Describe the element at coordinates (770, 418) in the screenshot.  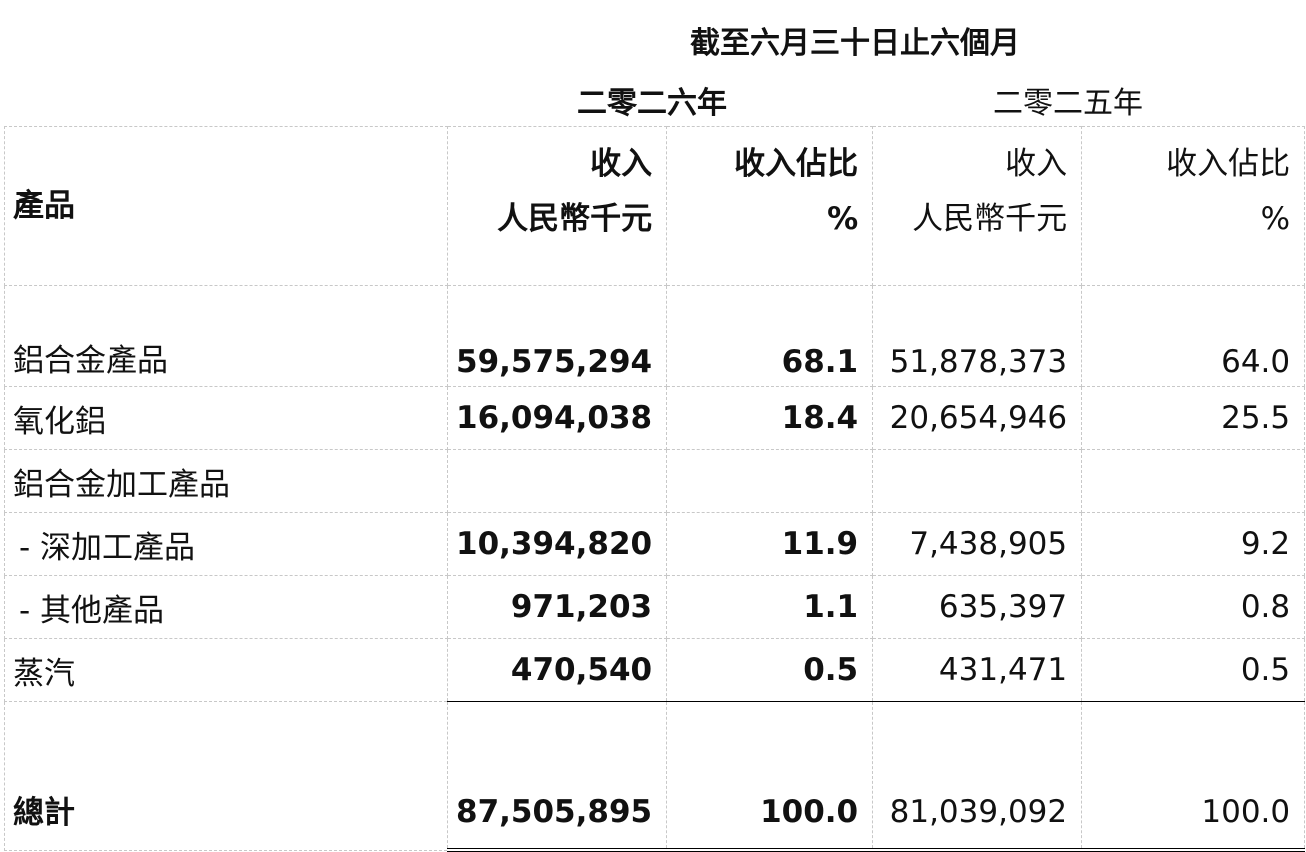
I see `share-2026-cell: 18.4` at that location.